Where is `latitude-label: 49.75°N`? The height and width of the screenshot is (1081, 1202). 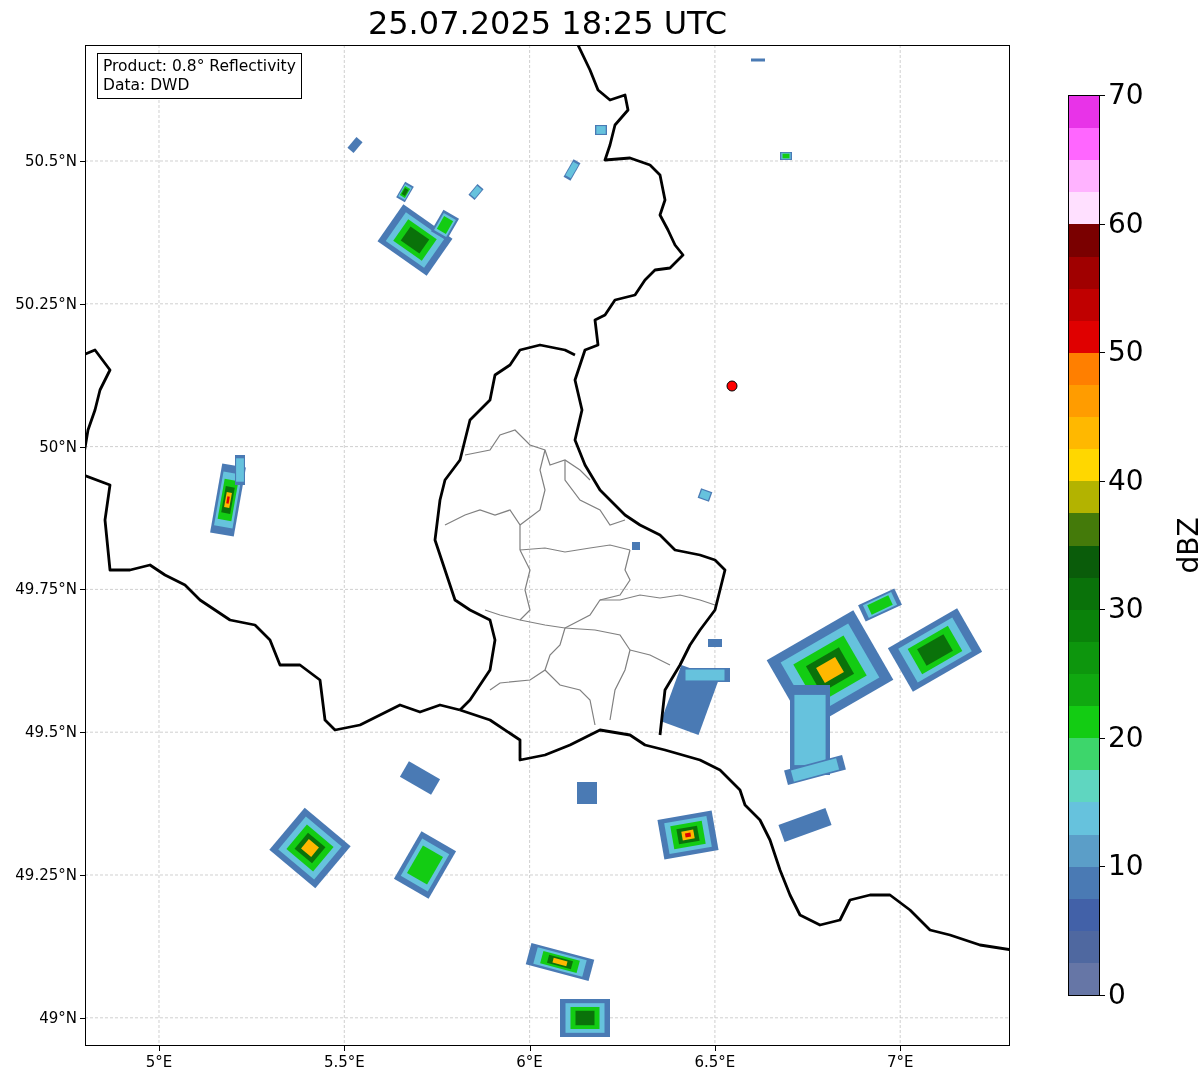 latitude-label: 49.75°N is located at coordinates (46, 589).